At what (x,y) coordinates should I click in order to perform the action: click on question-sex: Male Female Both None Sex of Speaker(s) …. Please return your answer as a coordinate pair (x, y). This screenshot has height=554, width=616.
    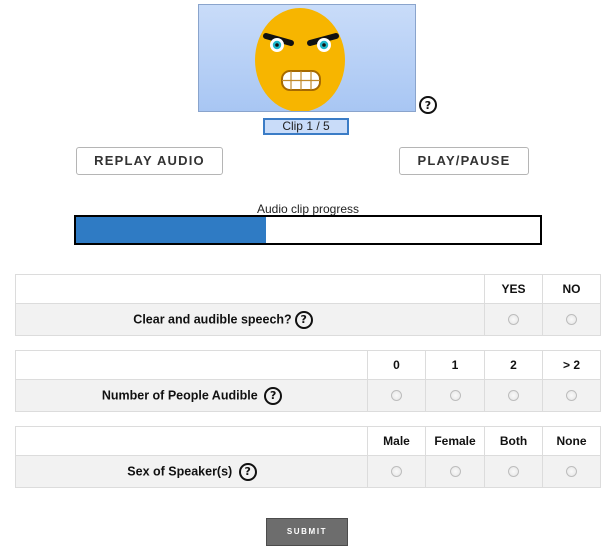
    Looking at the image, I should click on (308, 457).